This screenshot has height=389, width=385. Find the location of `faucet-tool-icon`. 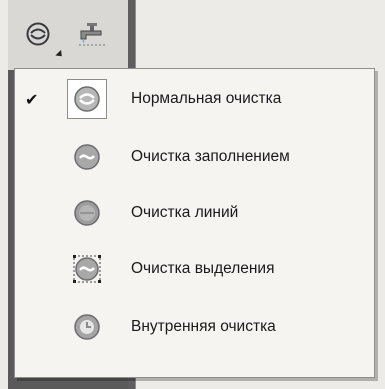

faucet-tool-icon is located at coordinates (92, 34).